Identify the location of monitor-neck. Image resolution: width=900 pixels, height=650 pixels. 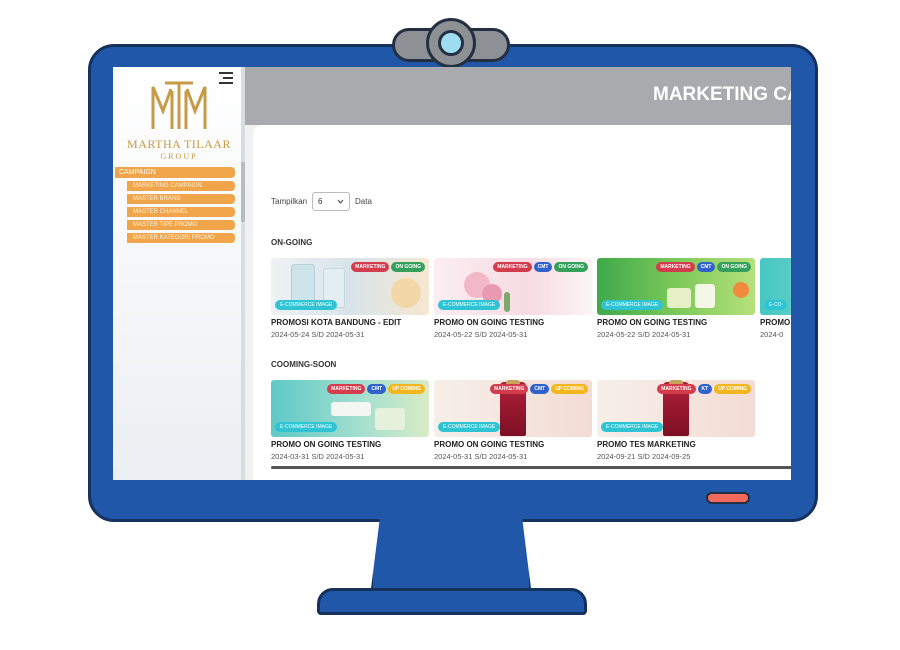
(451, 558).